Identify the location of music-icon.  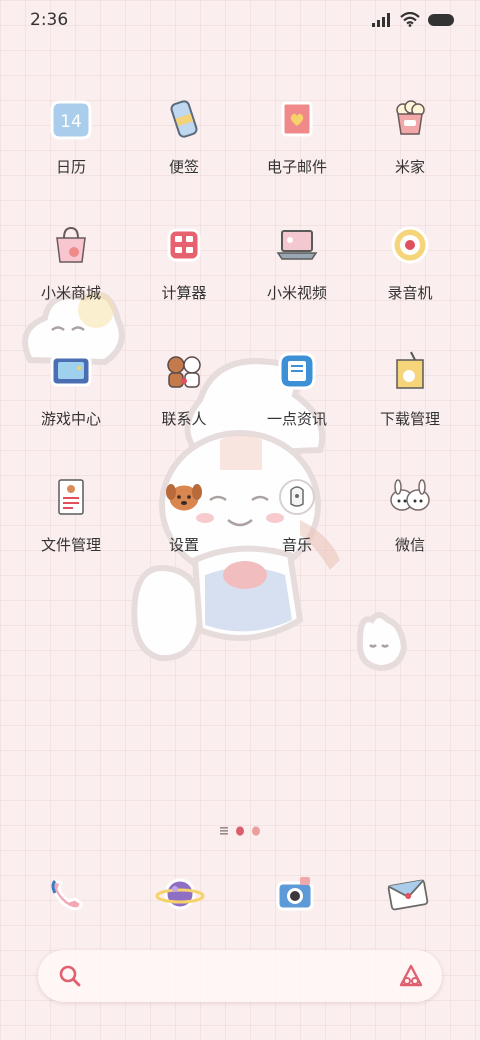
(297, 497).